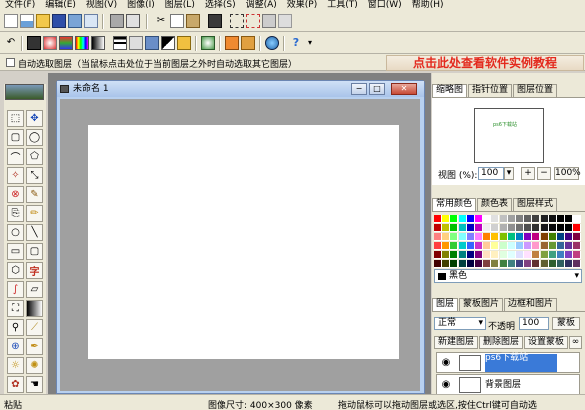 The image size is (585, 410). What do you see at coordinates (75, 21) in the screenshot?
I see `print-preview-icon` at bounding box center [75, 21].